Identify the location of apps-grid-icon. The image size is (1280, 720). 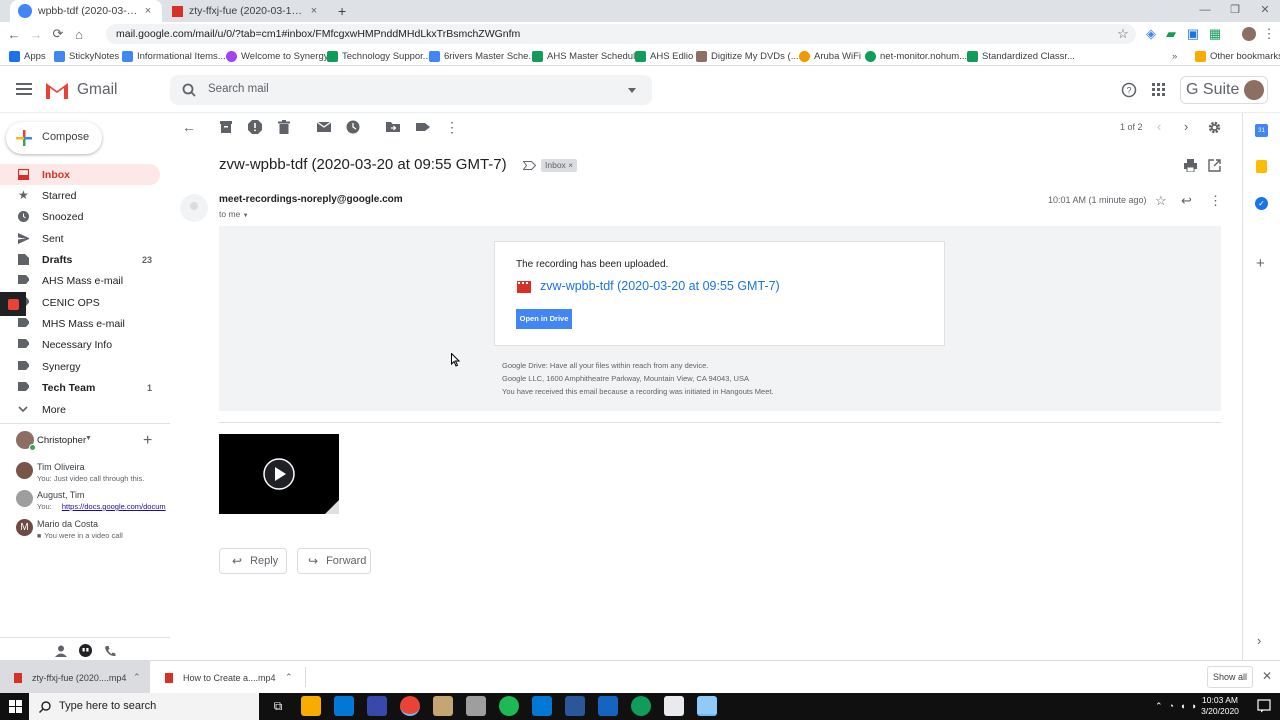
(1158, 89).